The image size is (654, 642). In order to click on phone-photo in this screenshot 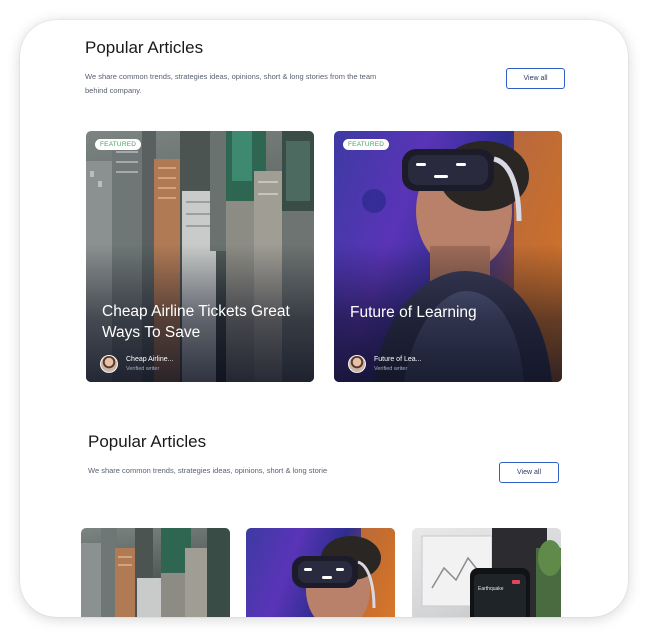, I will do `click(491, 572)`.